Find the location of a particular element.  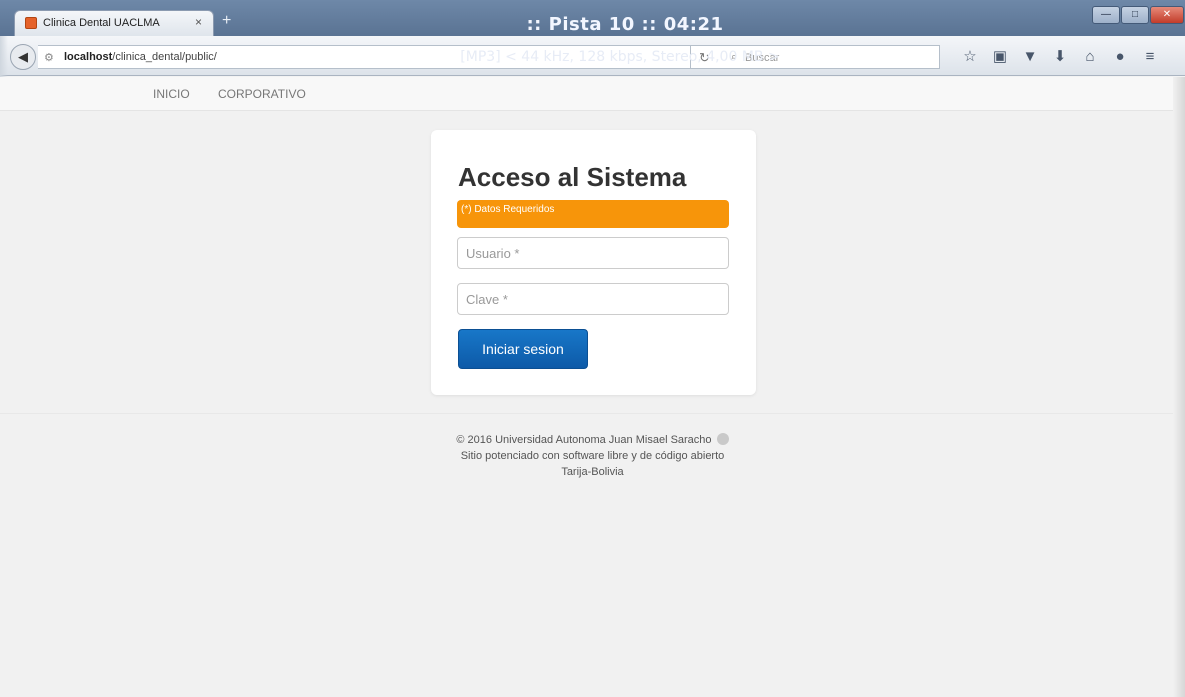

divider is located at coordinates (592, 413).